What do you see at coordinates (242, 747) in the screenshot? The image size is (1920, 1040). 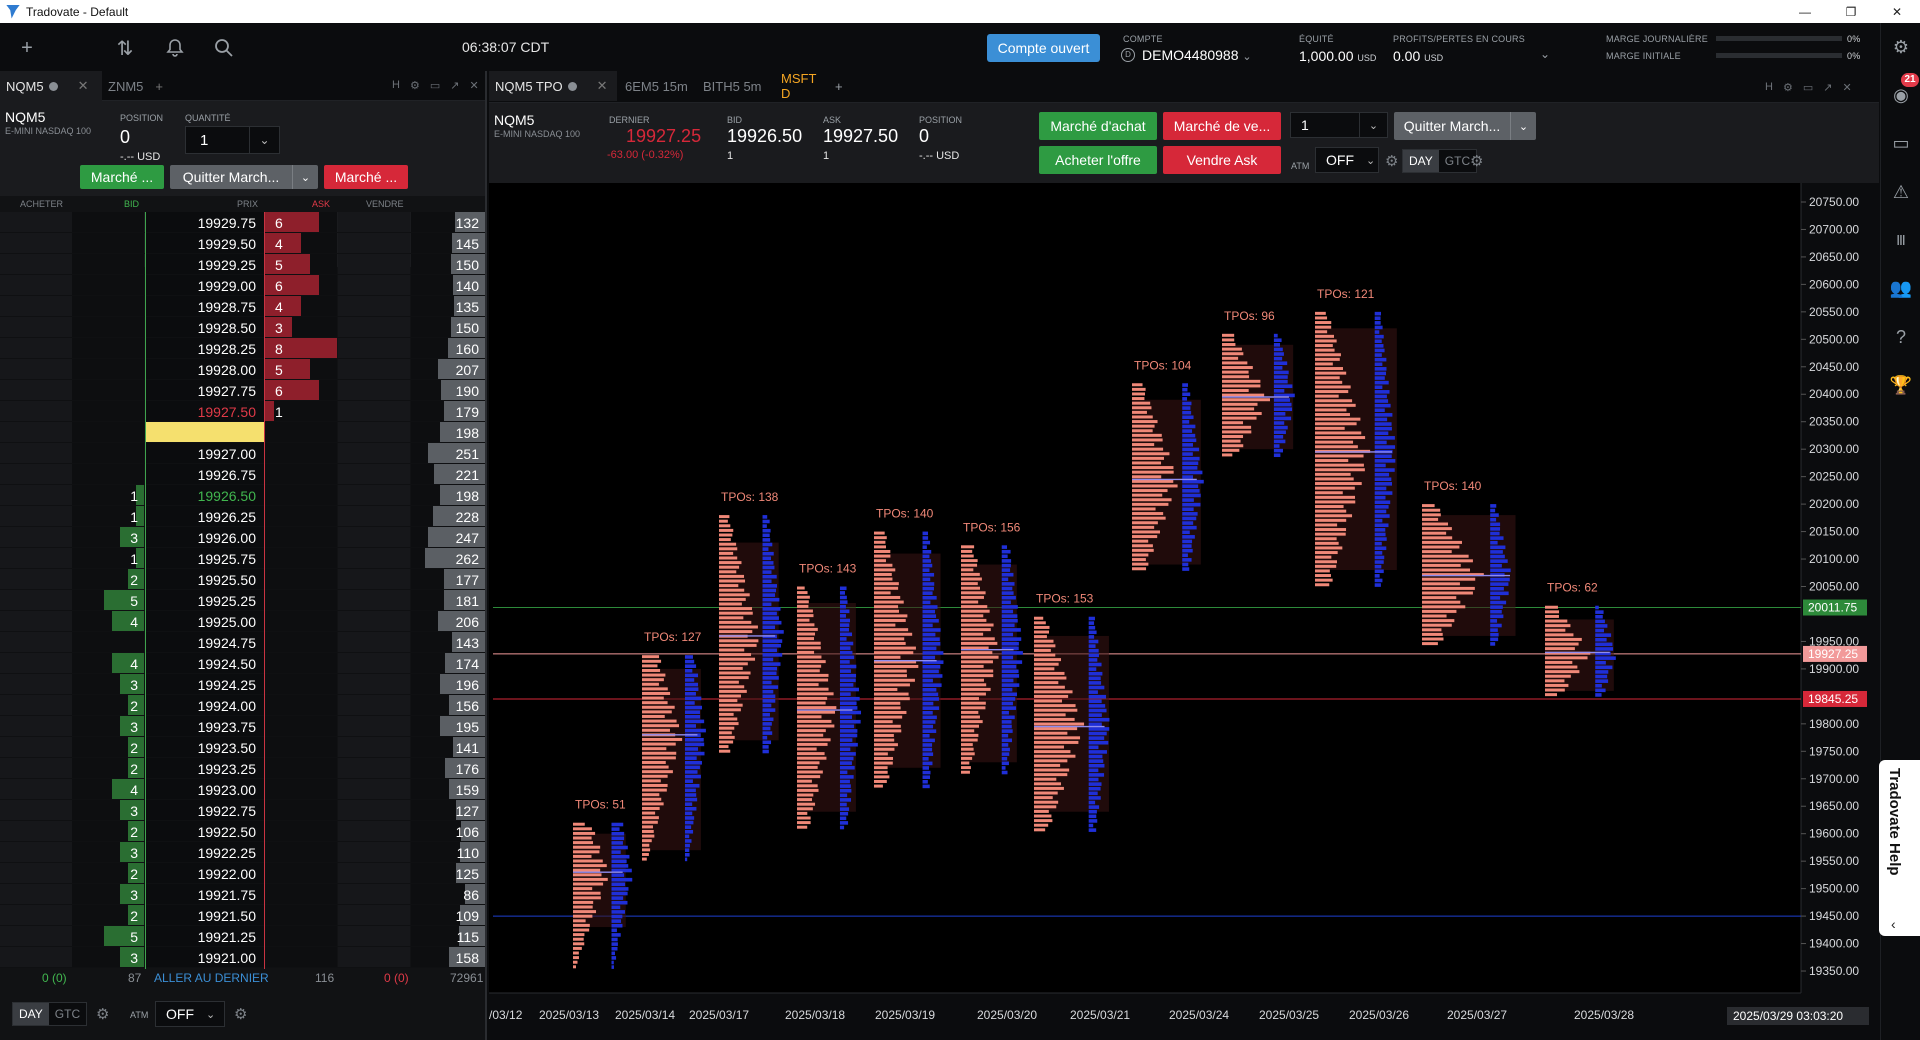 I see `ladder-row: 2 19923.50 141` at bounding box center [242, 747].